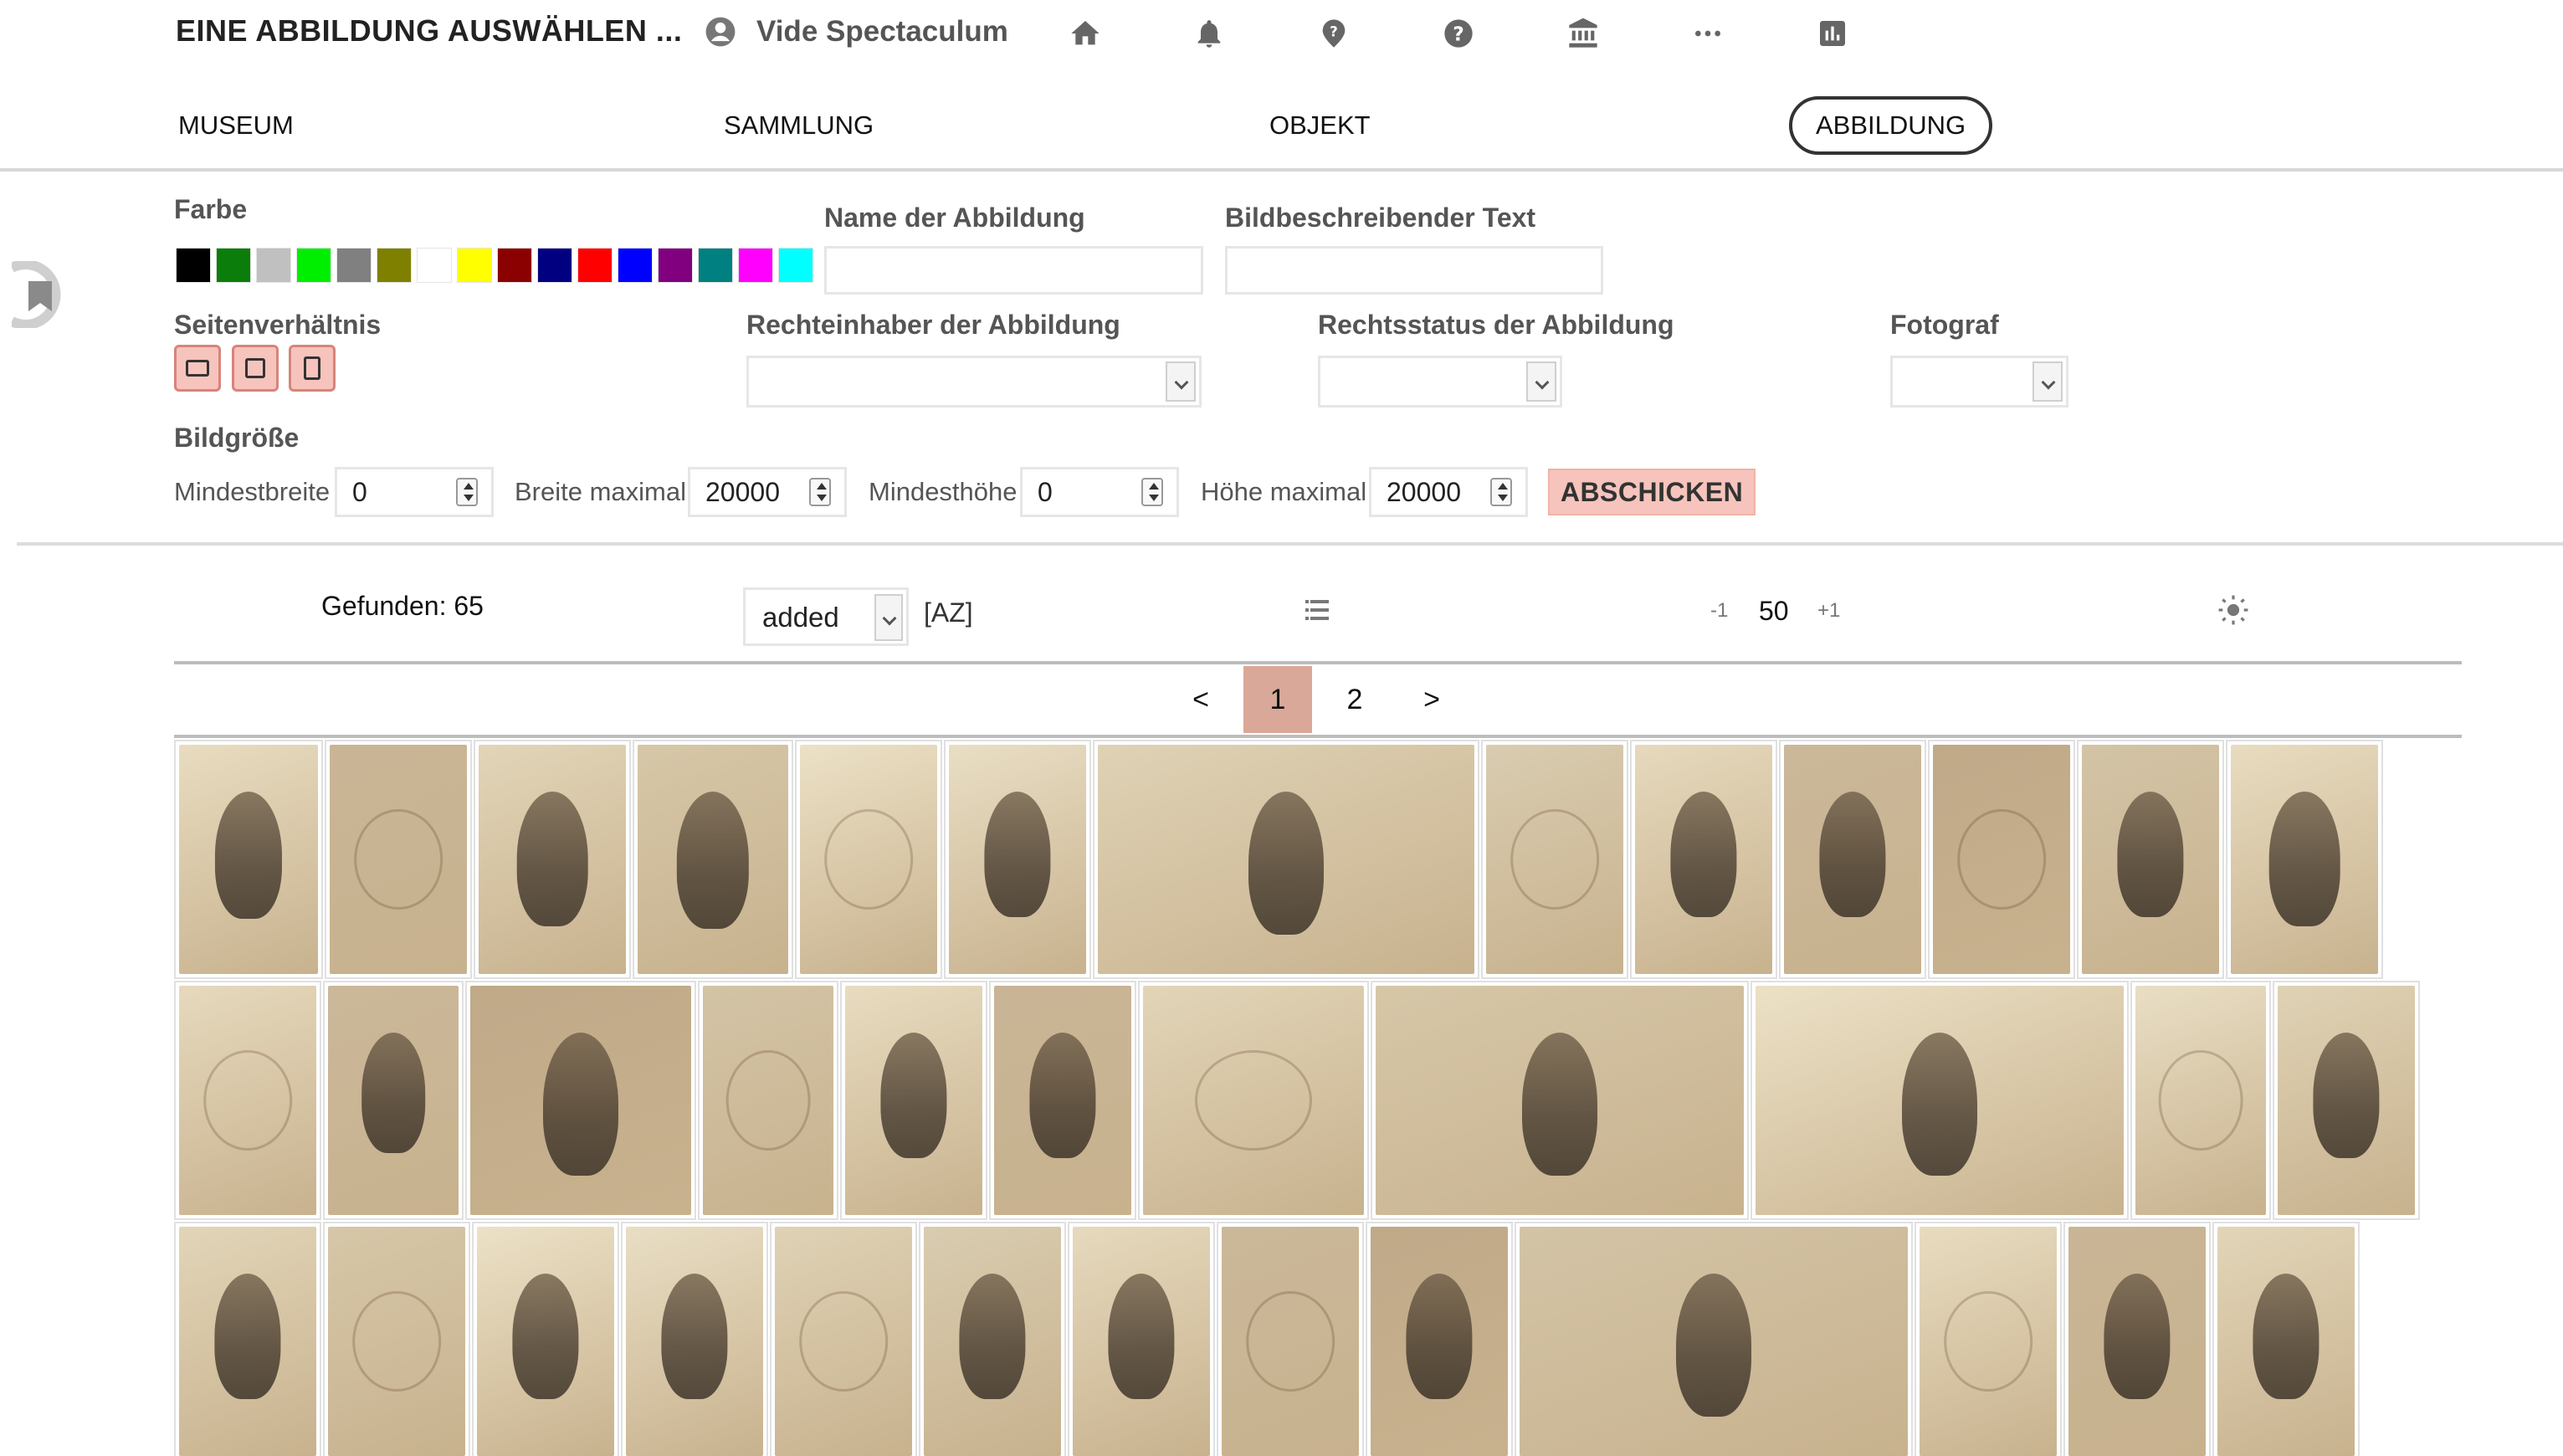 The height and width of the screenshot is (1456, 2563). I want to click on lightbulb-icon, so click(2233, 610).